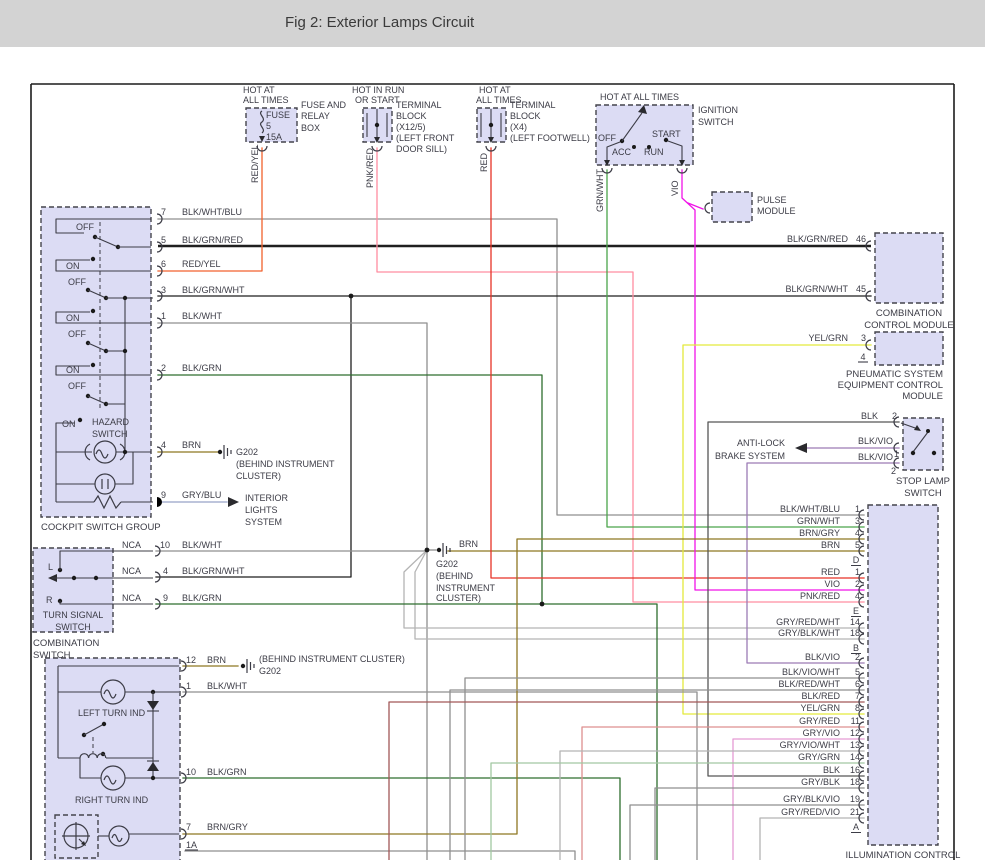 This screenshot has width=985, height=860. I want to click on wire-yel-grn, so click(777, 529).